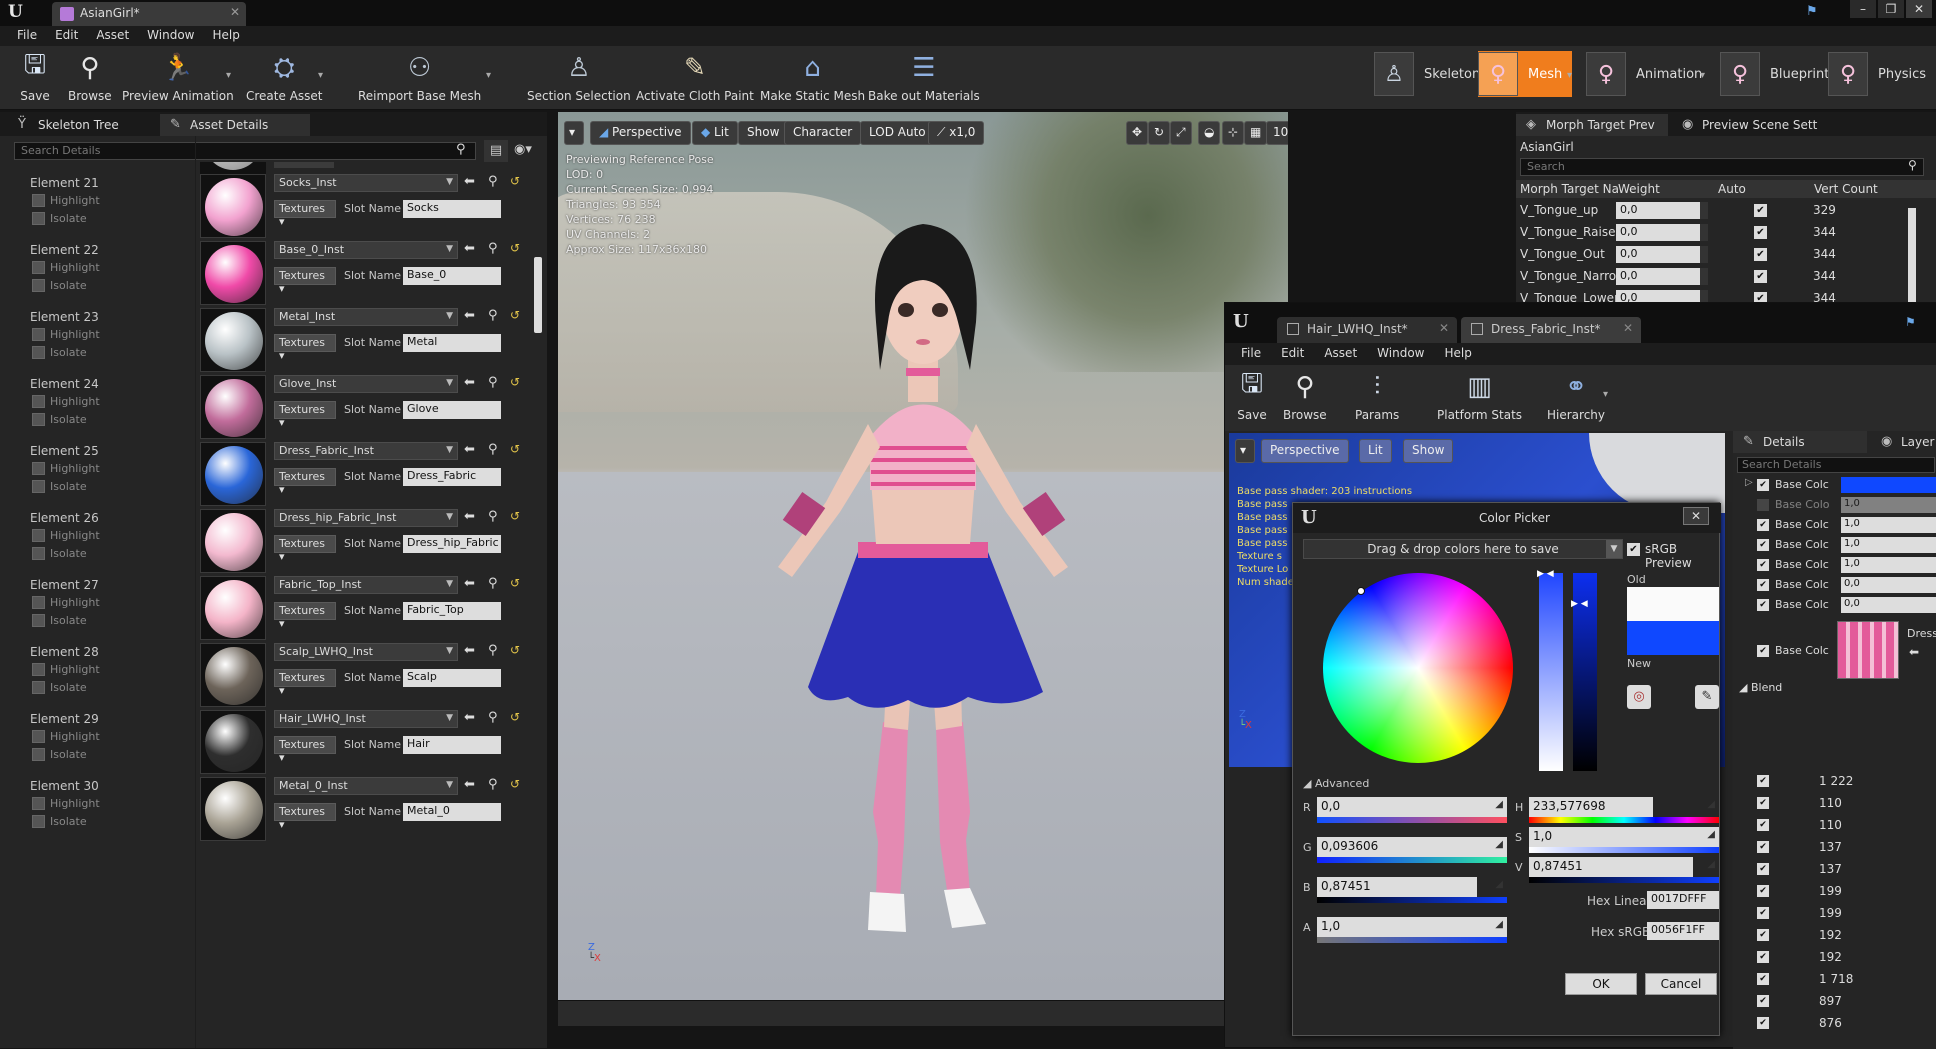 This screenshot has height=1049, width=1936. What do you see at coordinates (1877, 74) in the screenshot?
I see `mode-physics-button: ♀ Physics` at bounding box center [1877, 74].